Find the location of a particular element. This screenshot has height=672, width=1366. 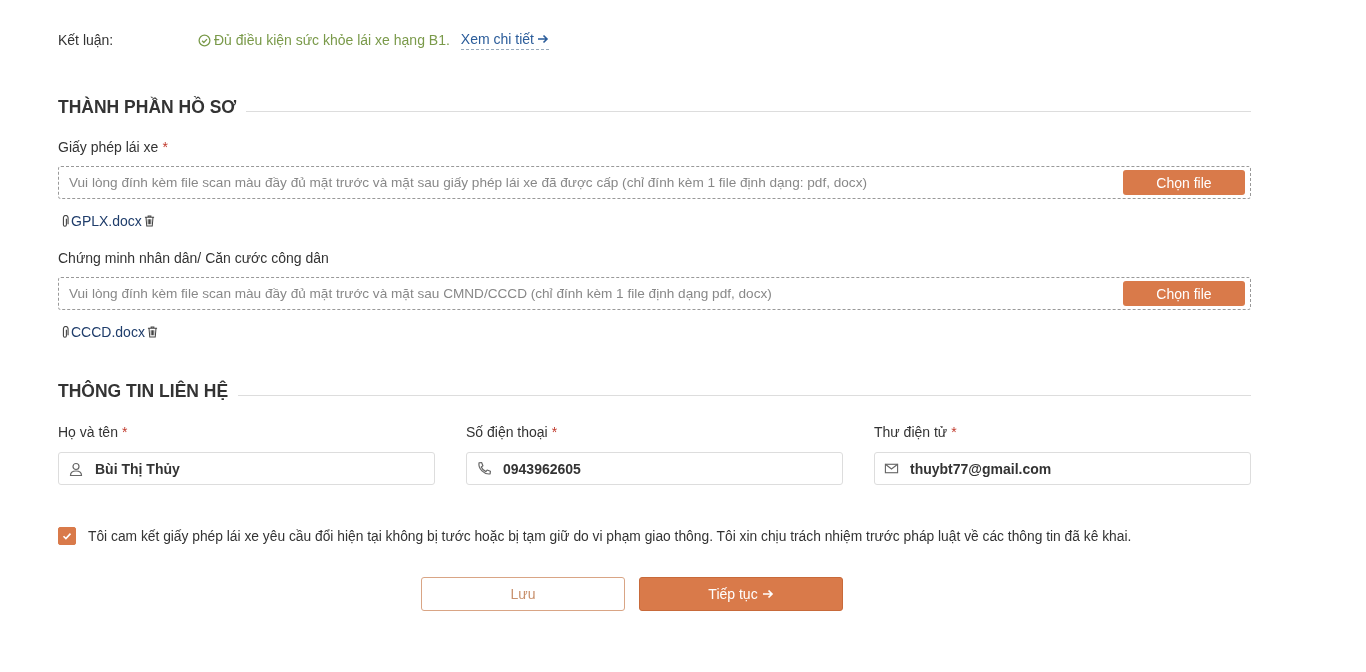

details-link: Xem chi tiết is located at coordinates (504, 40).